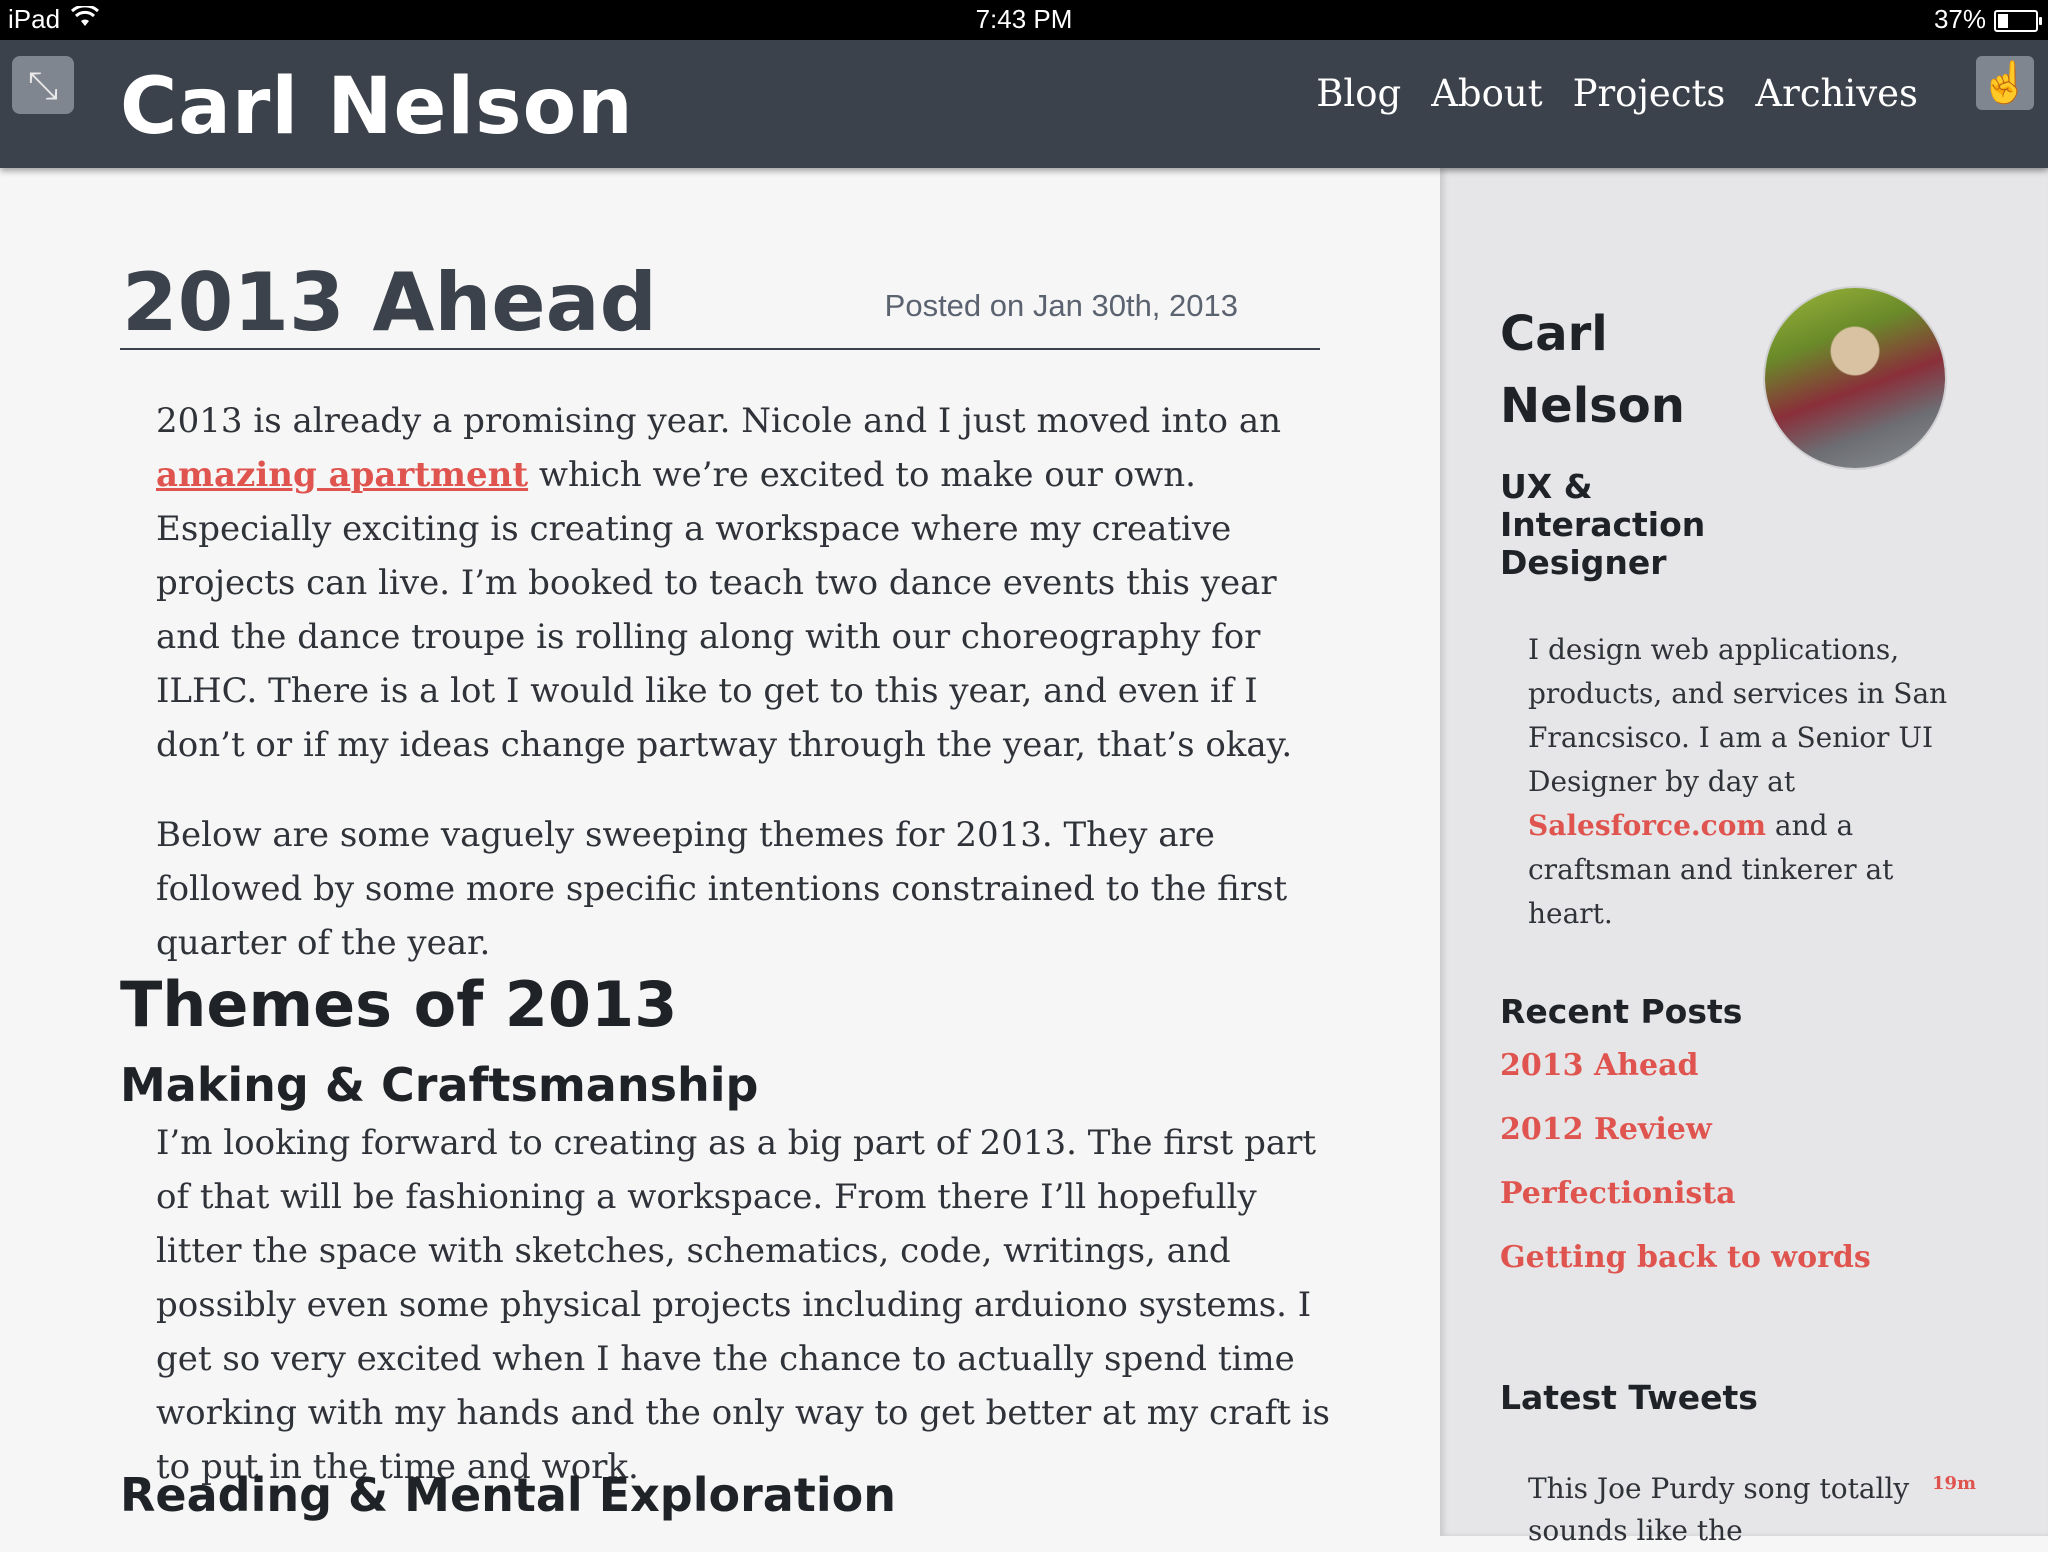  What do you see at coordinates (1855, 378) in the screenshot?
I see `avatar` at bounding box center [1855, 378].